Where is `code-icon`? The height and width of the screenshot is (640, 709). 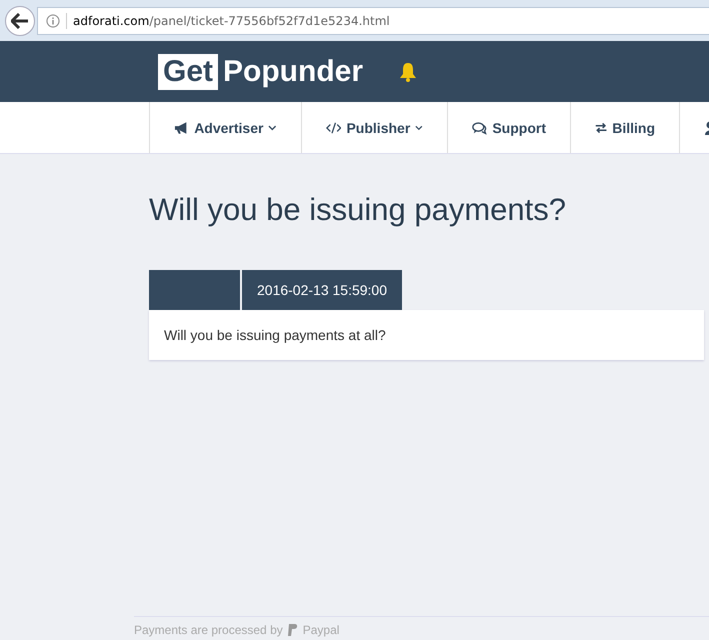
code-icon is located at coordinates (334, 127).